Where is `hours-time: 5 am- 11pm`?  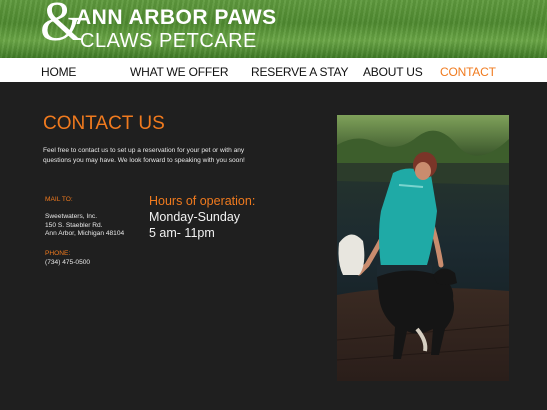
hours-time: 5 am- 11pm is located at coordinates (182, 233).